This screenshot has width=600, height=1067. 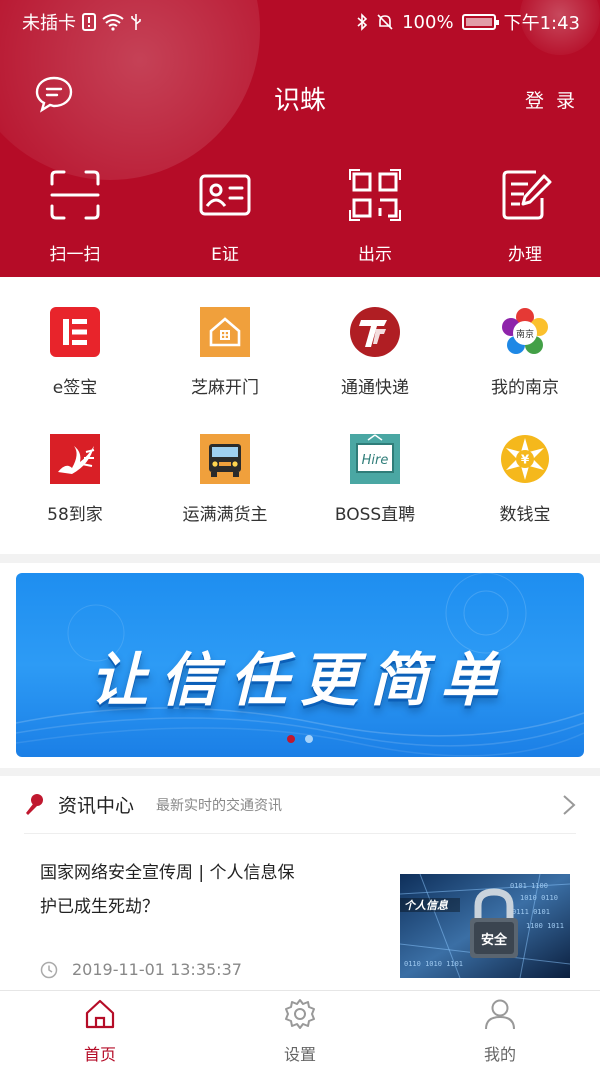 What do you see at coordinates (89, 22) in the screenshot?
I see `sim-alert-icon` at bounding box center [89, 22].